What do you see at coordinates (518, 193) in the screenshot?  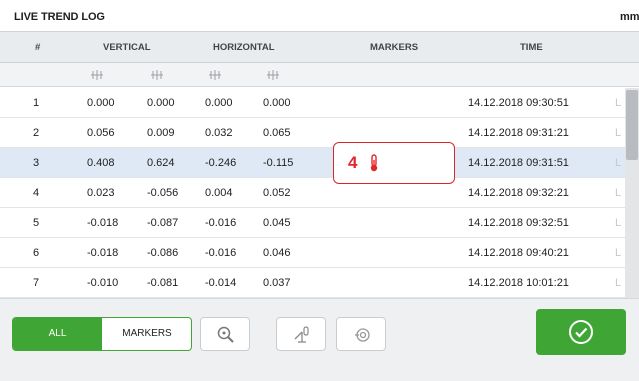 I see `row-time: 14.12.2018 09:32:21` at bounding box center [518, 193].